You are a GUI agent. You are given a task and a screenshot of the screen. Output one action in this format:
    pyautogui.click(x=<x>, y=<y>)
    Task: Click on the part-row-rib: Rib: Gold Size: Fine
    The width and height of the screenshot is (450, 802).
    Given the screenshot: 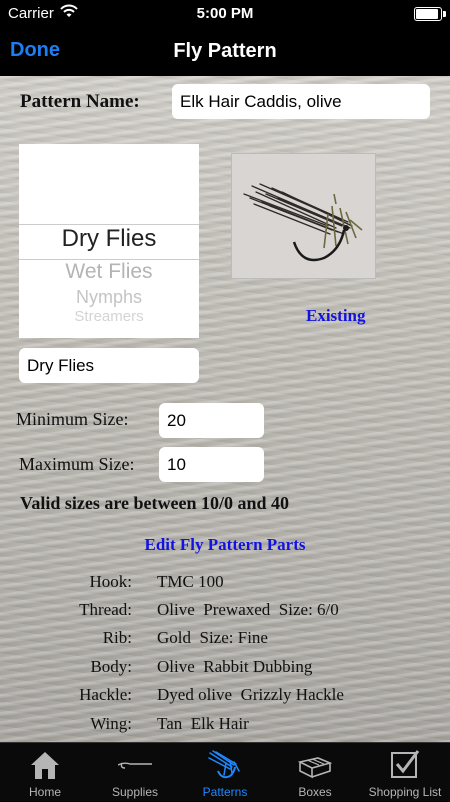 What is the action you would take?
    pyautogui.click(x=225, y=642)
    